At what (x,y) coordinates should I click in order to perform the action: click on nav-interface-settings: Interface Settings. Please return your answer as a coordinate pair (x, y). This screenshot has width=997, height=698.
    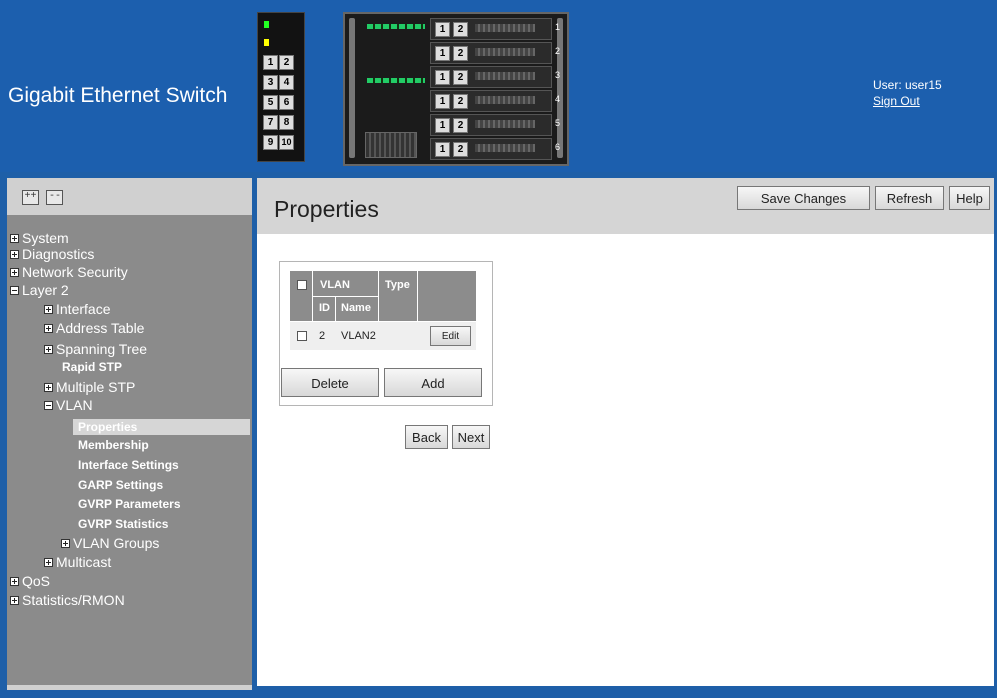
    Looking at the image, I should click on (128, 465).